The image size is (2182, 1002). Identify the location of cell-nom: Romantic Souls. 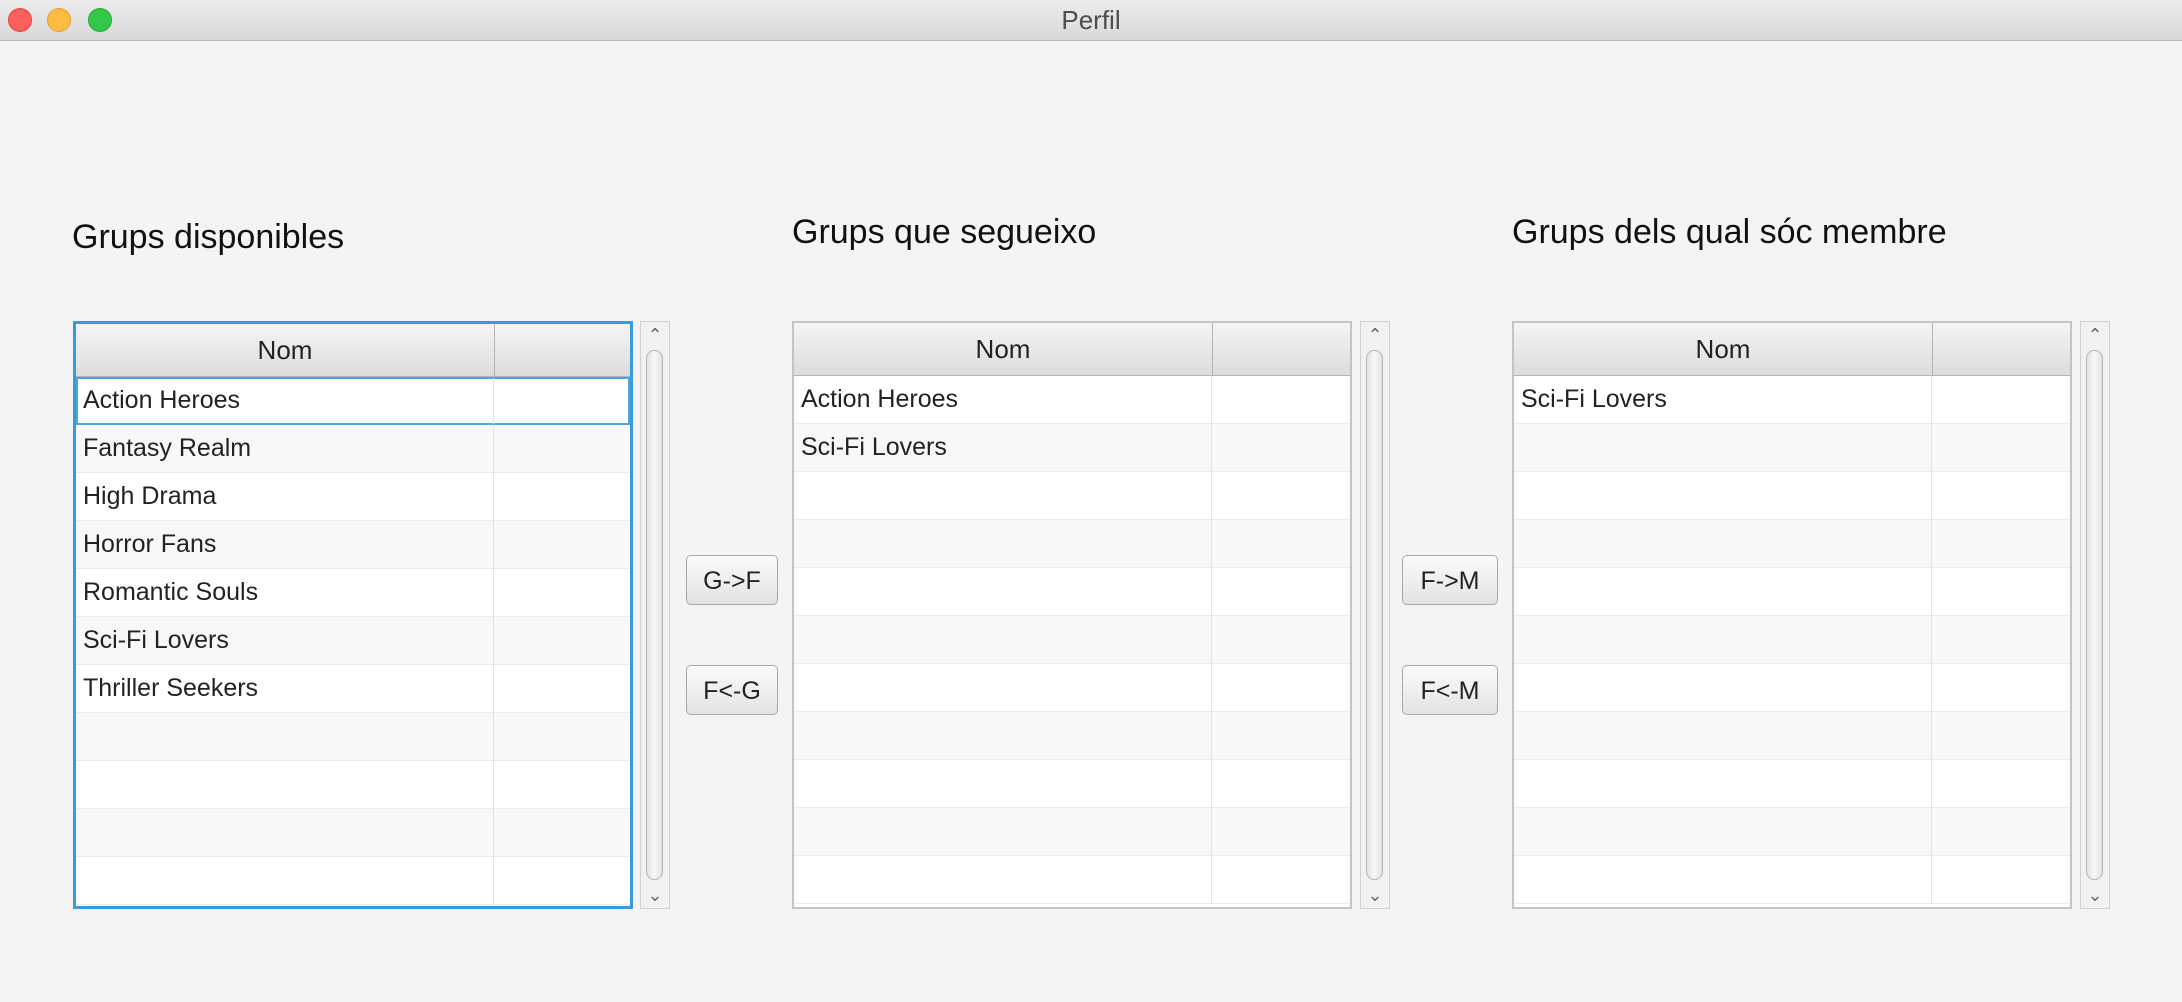
(285, 593).